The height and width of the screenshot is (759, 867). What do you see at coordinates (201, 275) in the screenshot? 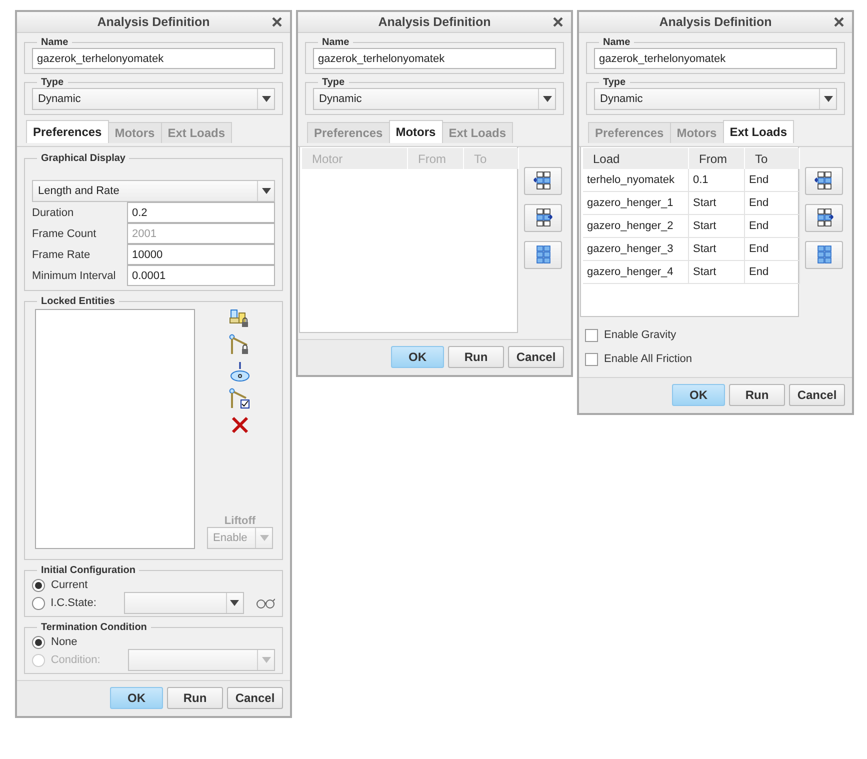
I see `input-field: 0.0001` at bounding box center [201, 275].